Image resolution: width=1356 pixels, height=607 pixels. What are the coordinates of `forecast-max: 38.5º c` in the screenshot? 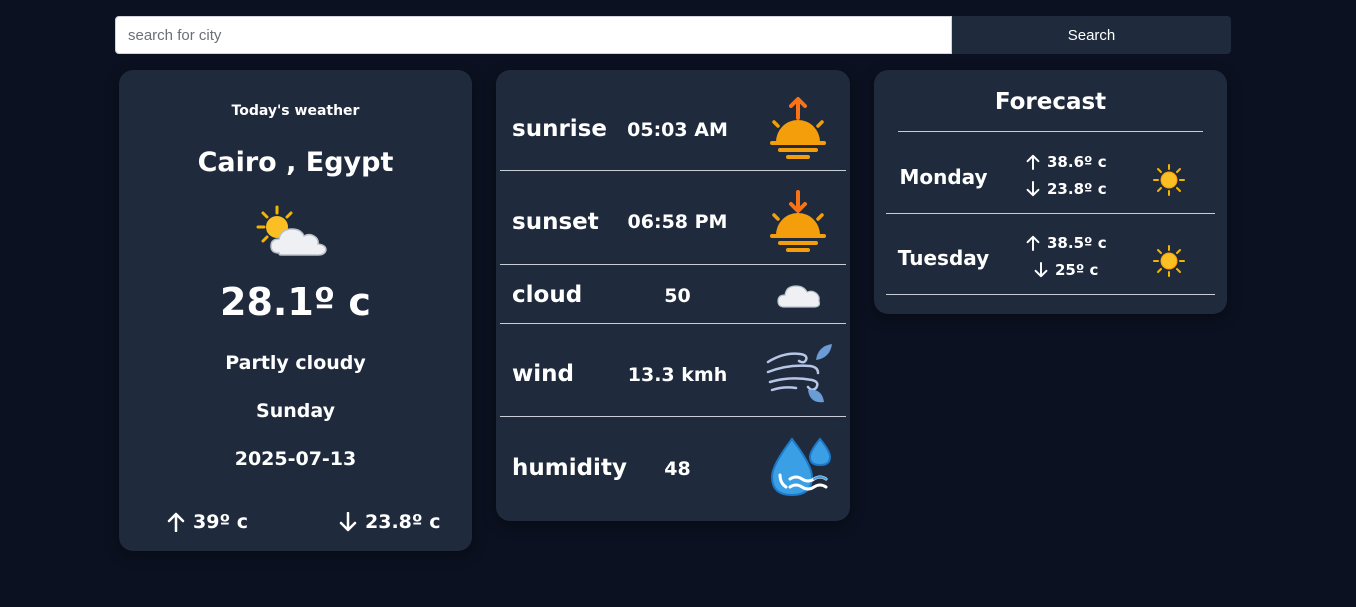 It's located at (1066, 243).